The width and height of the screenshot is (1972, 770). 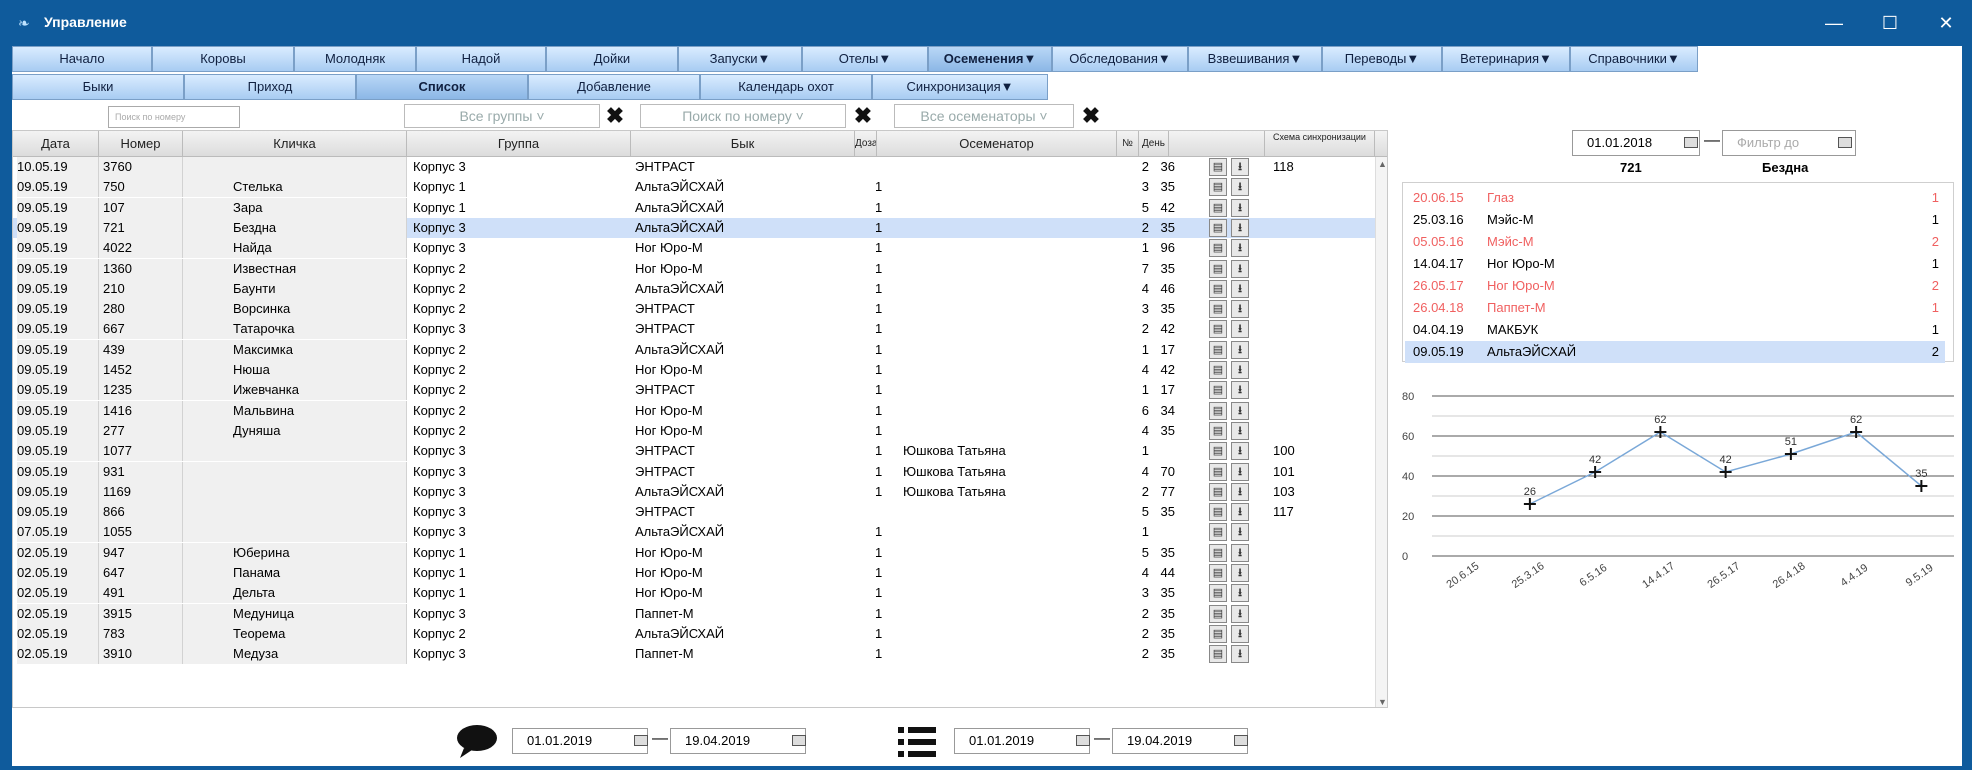 I want to click on menu-tab: Осеменения▼, so click(x=990, y=59).